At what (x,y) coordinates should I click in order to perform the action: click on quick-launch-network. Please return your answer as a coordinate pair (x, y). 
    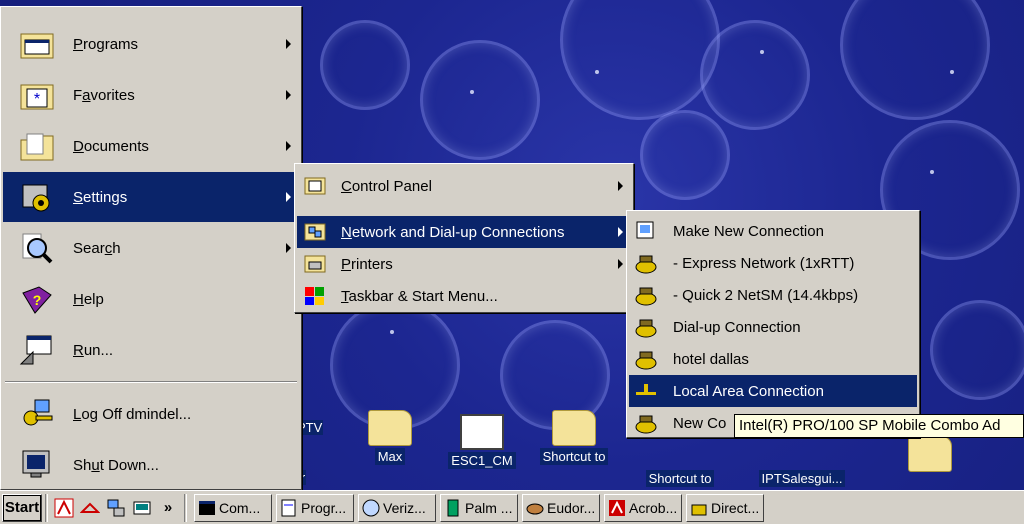
    Looking at the image, I should click on (116, 508).